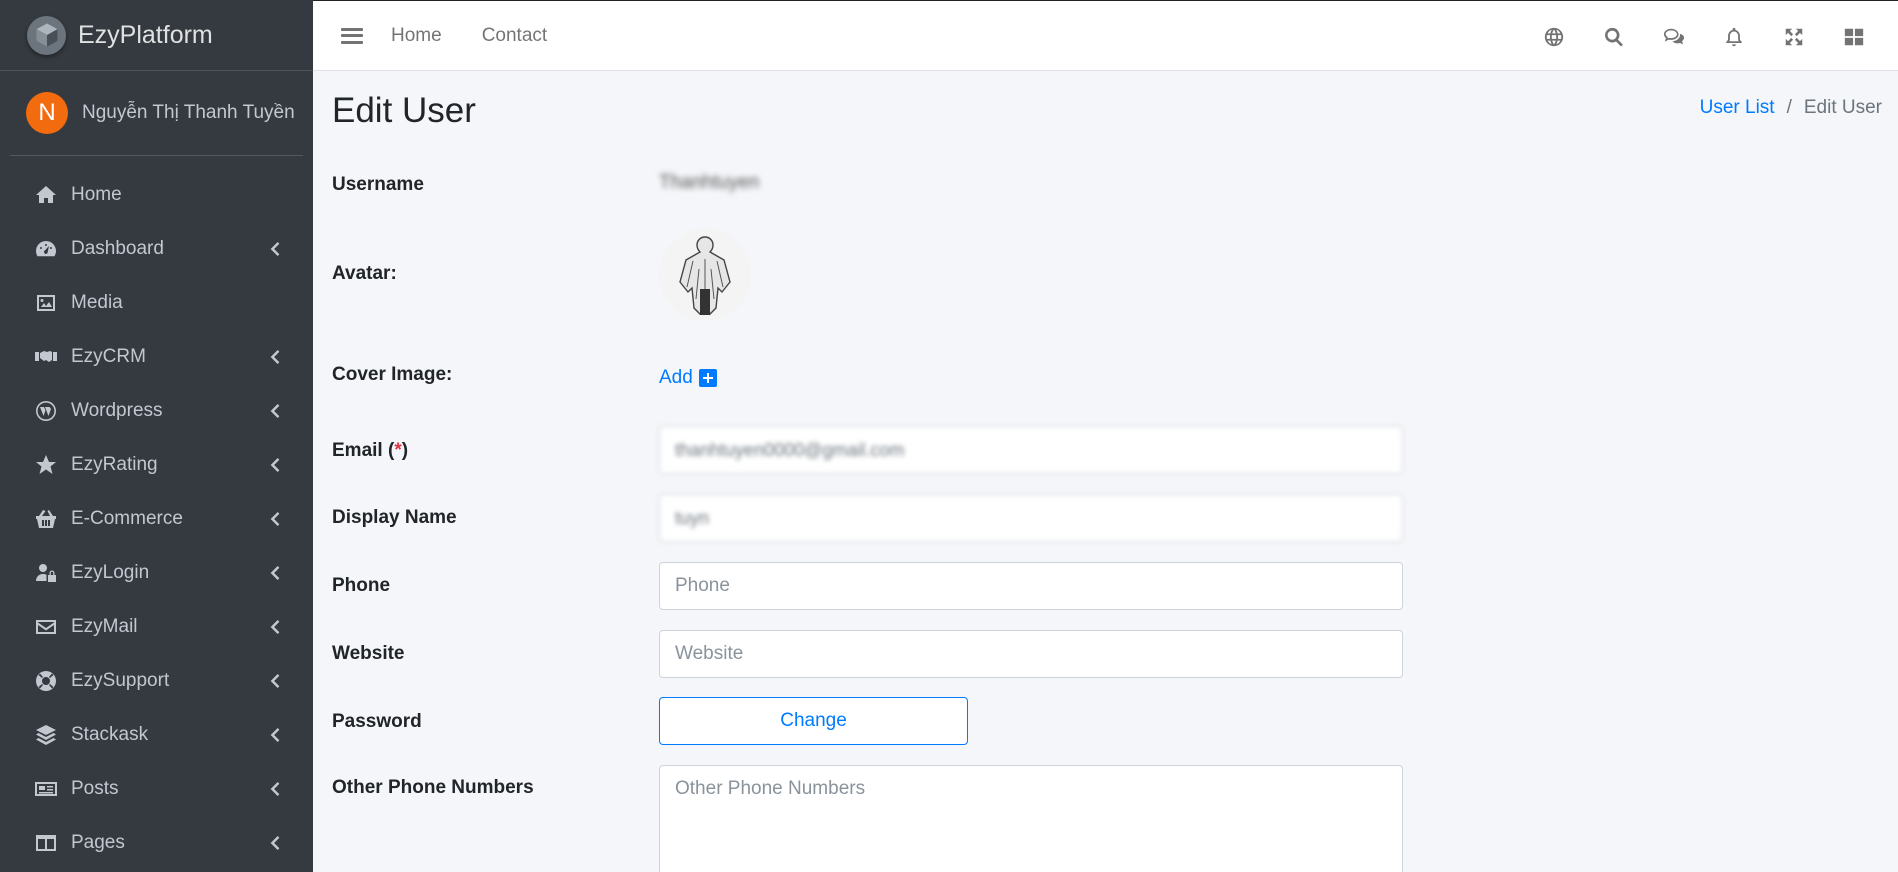 Image resolution: width=1898 pixels, height=872 pixels. What do you see at coordinates (97, 302) in the screenshot?
I see `sidebar-item-label: Media` at bounding box center [97, 302].